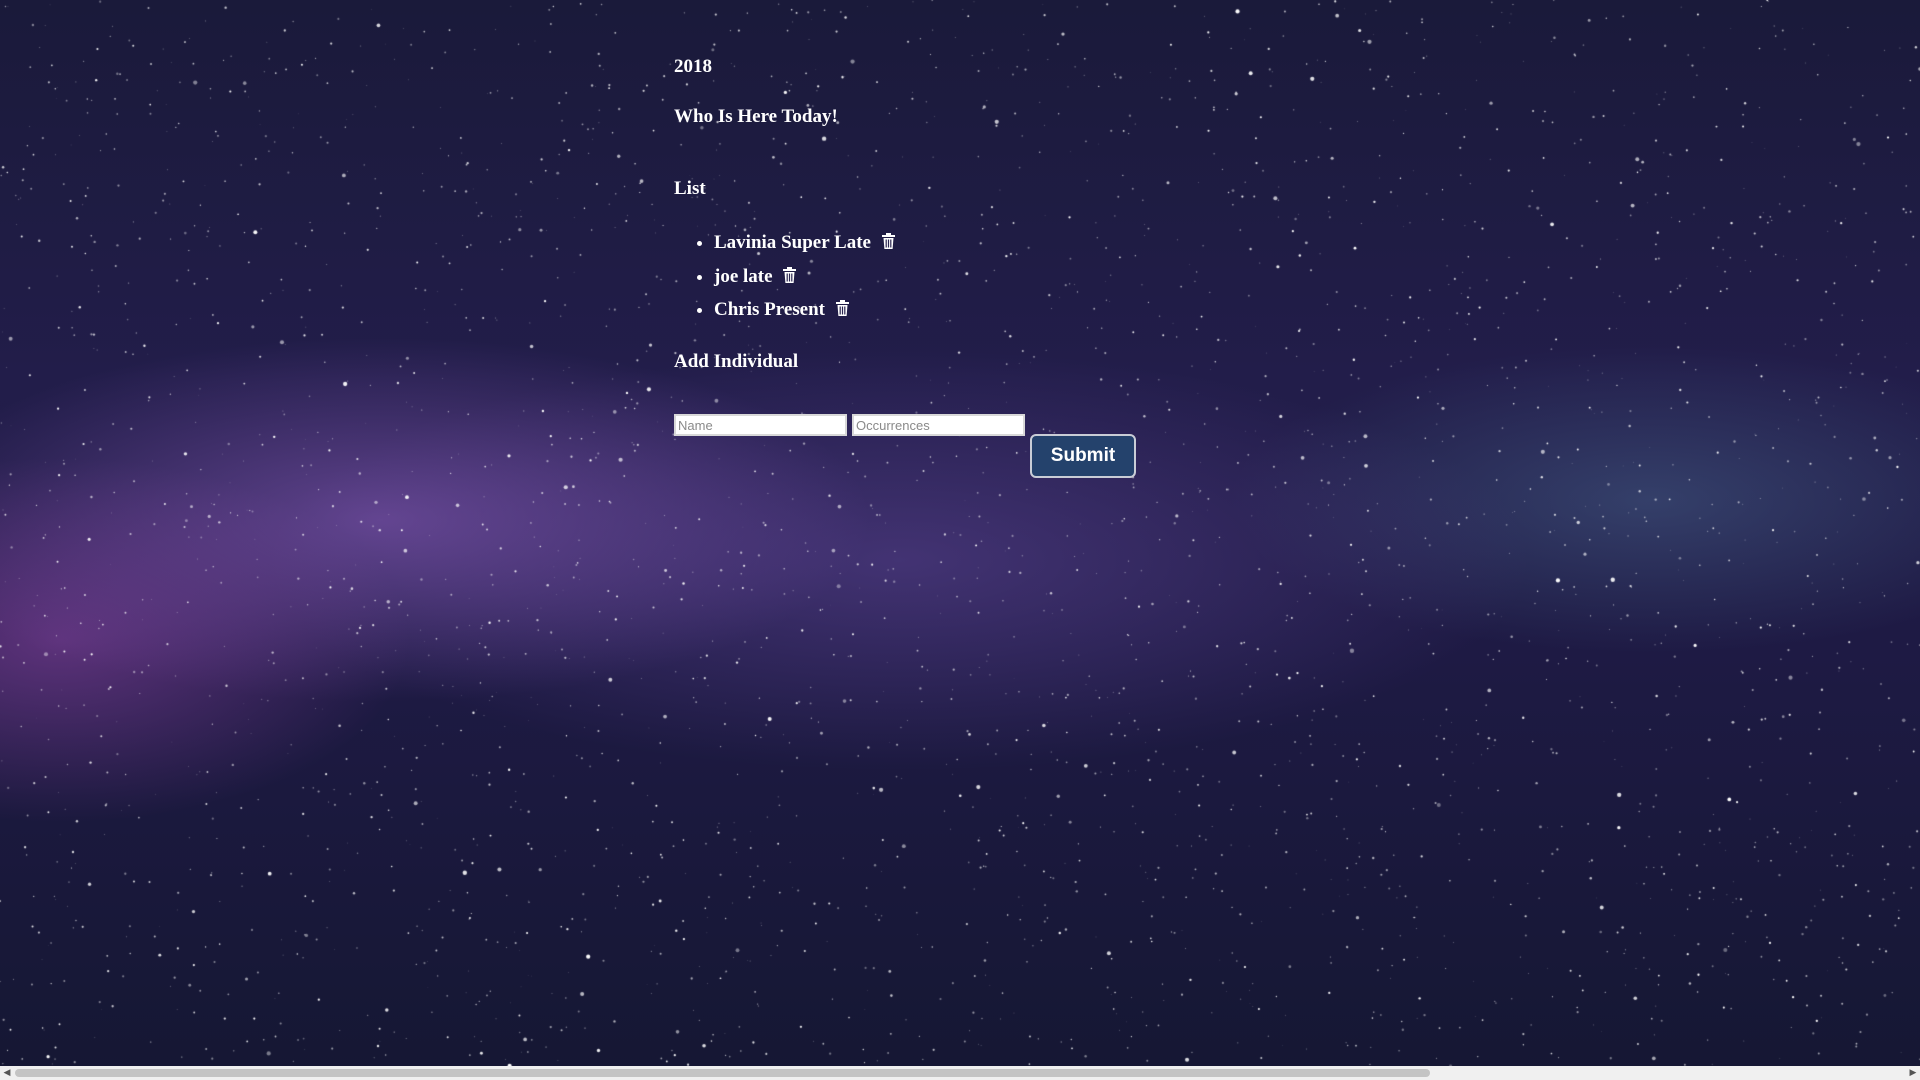 The height and width of the screenshot is (1080, 1920). Describe the element at coordinates (826, 242) in the screenshot. I see `person-status: Super Late` at that location.